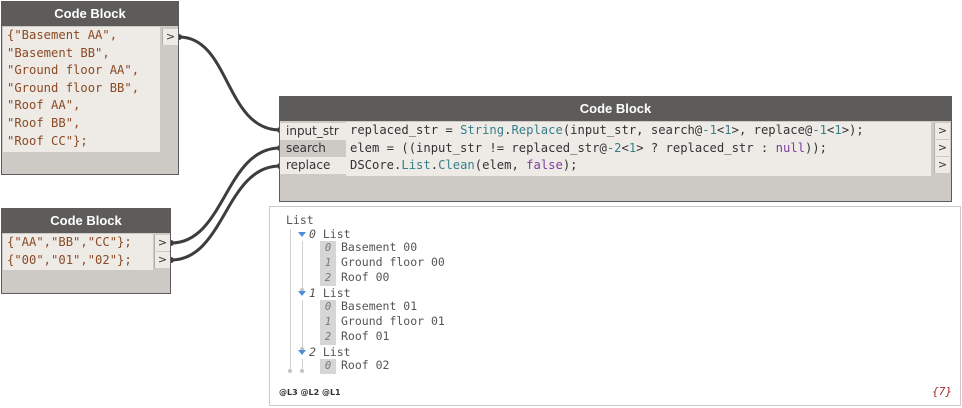 The width and height of the screenshot is (962, 408). I want to click on level-label: @L2, so click(309, 392).